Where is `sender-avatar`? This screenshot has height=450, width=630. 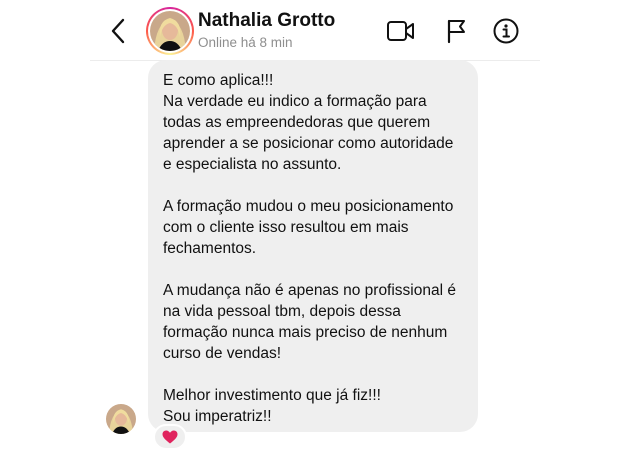 sender-avatar is located at coordinates (121, 419).